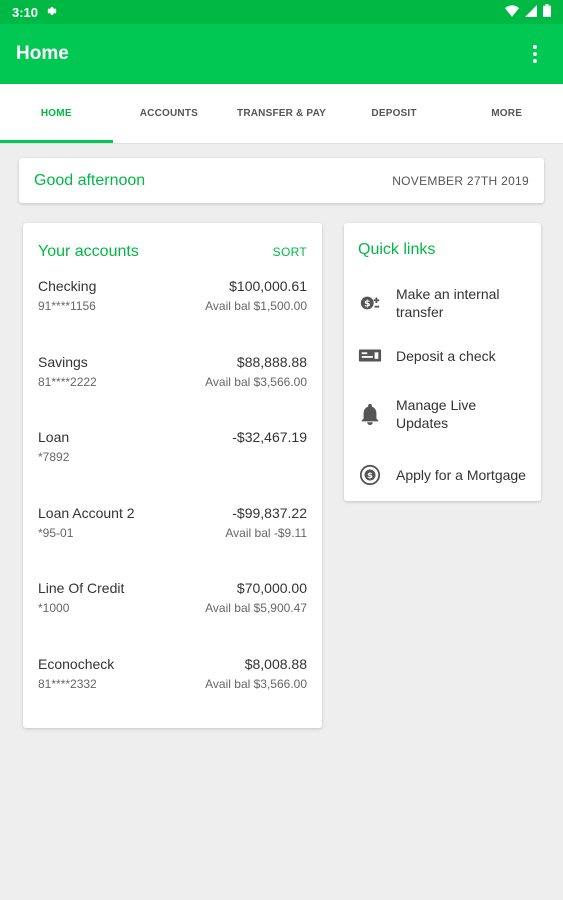 This screenshot has height=900, width=563. What do you see at coordinates (281, 54) in the screenshot?
I see `app-bar: Home` at bounding box center [281, 54].